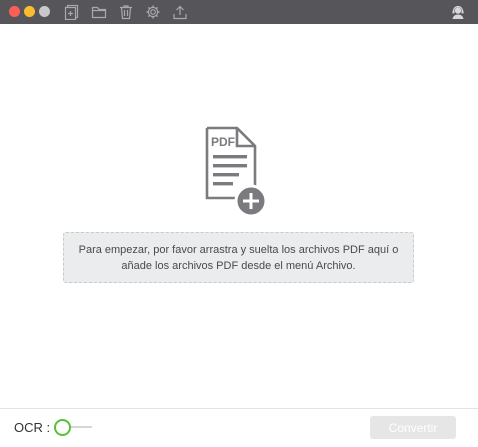 The width and height of the screenshot is (478, 447). I want to click on support-agent-icon, so click(458, 12).